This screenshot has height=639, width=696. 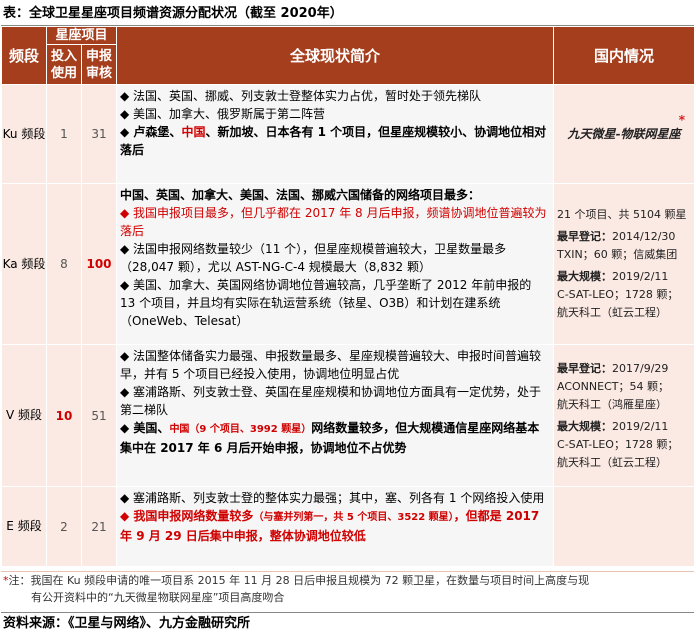 I want to click on band-e: E 频段, so click(x=24, y=526).